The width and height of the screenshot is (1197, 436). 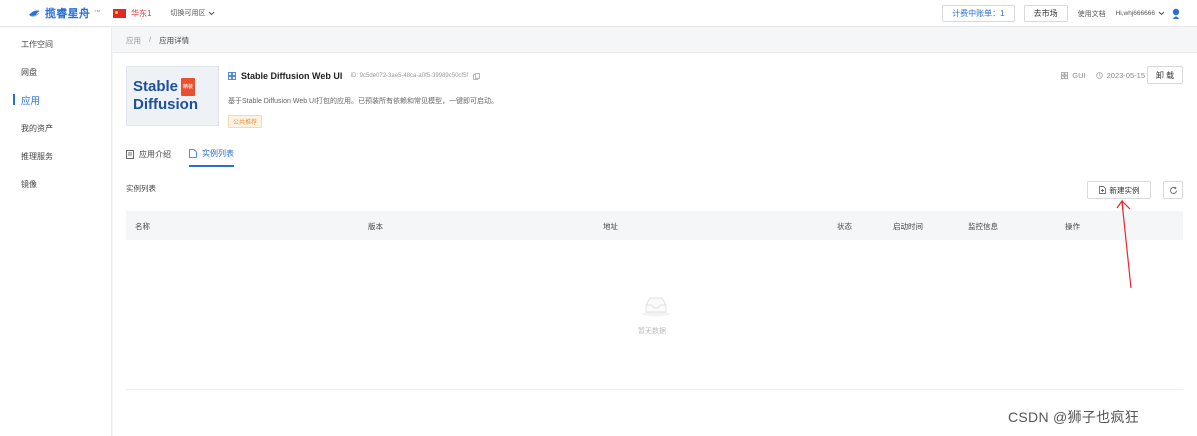 I want to click on sidebar-item-assets: 我的资产, so click(x=55, y=128).